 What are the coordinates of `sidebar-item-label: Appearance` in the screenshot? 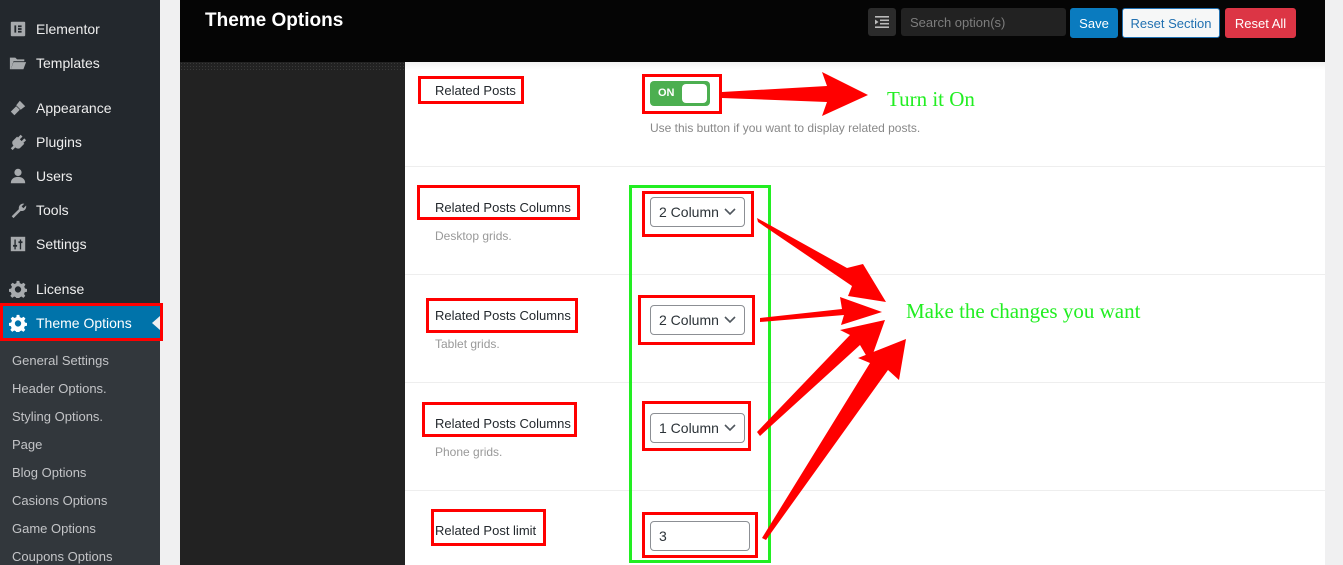 It's located at (74, 108).